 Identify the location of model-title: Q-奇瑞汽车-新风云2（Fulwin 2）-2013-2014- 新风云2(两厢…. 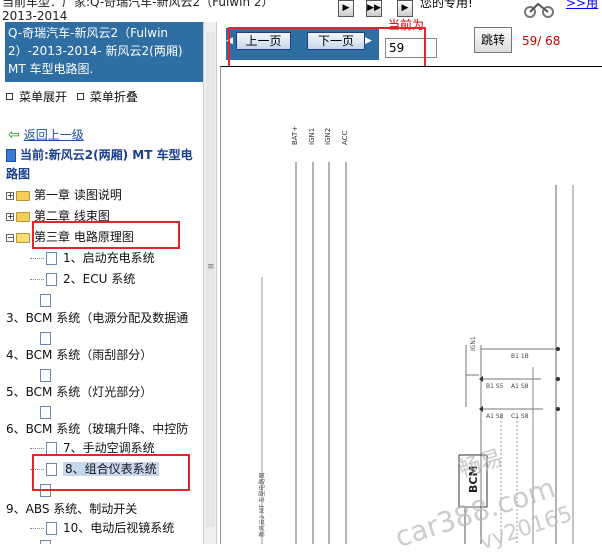
(104, 52).